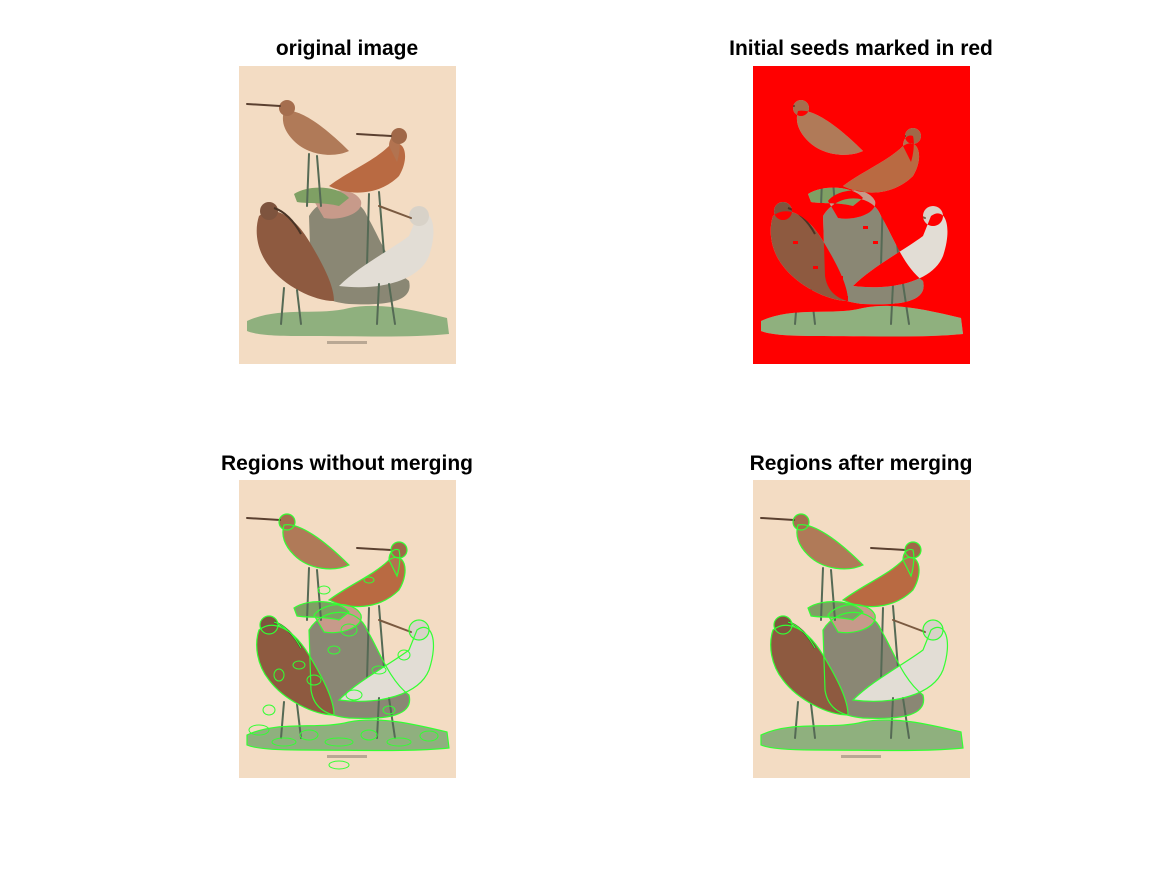  What do you see at coordinates (861, 48) in the screenshot?
I see `panel-title-seeds: Initial seeds marked in red` at bounding box center [861, 48].